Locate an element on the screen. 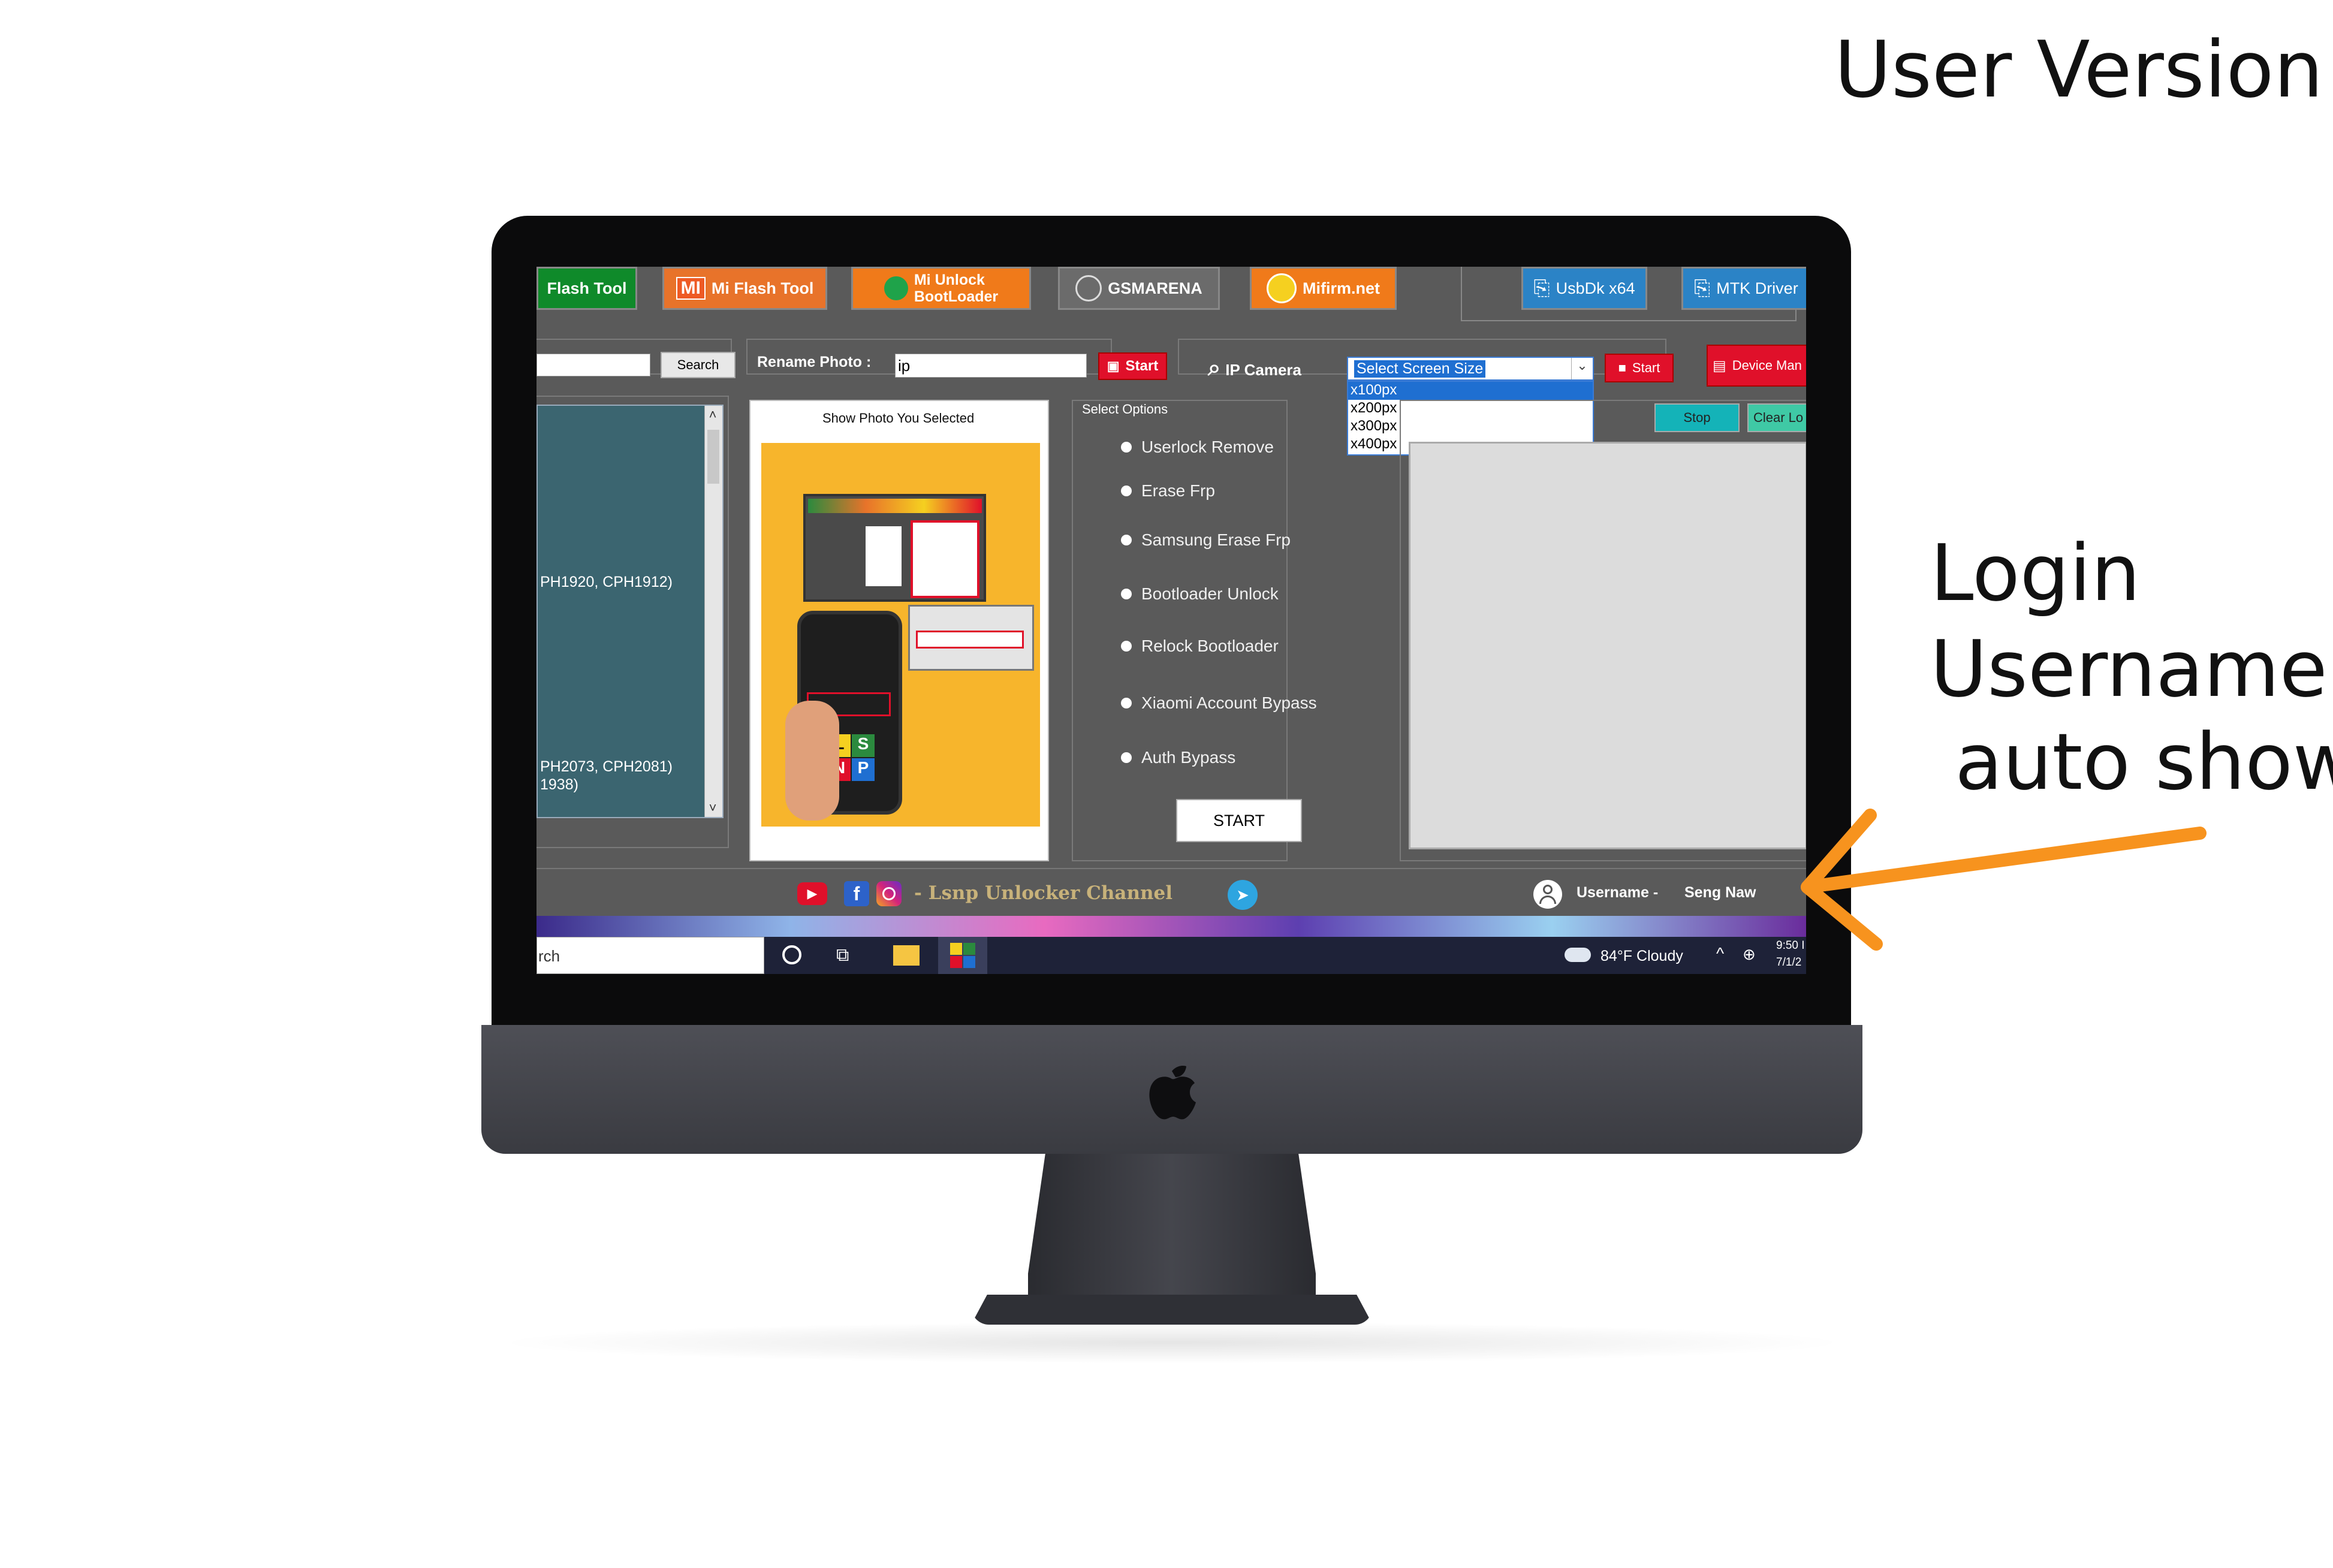  camera-start-label: Start is located at coordinates (1646, 367).